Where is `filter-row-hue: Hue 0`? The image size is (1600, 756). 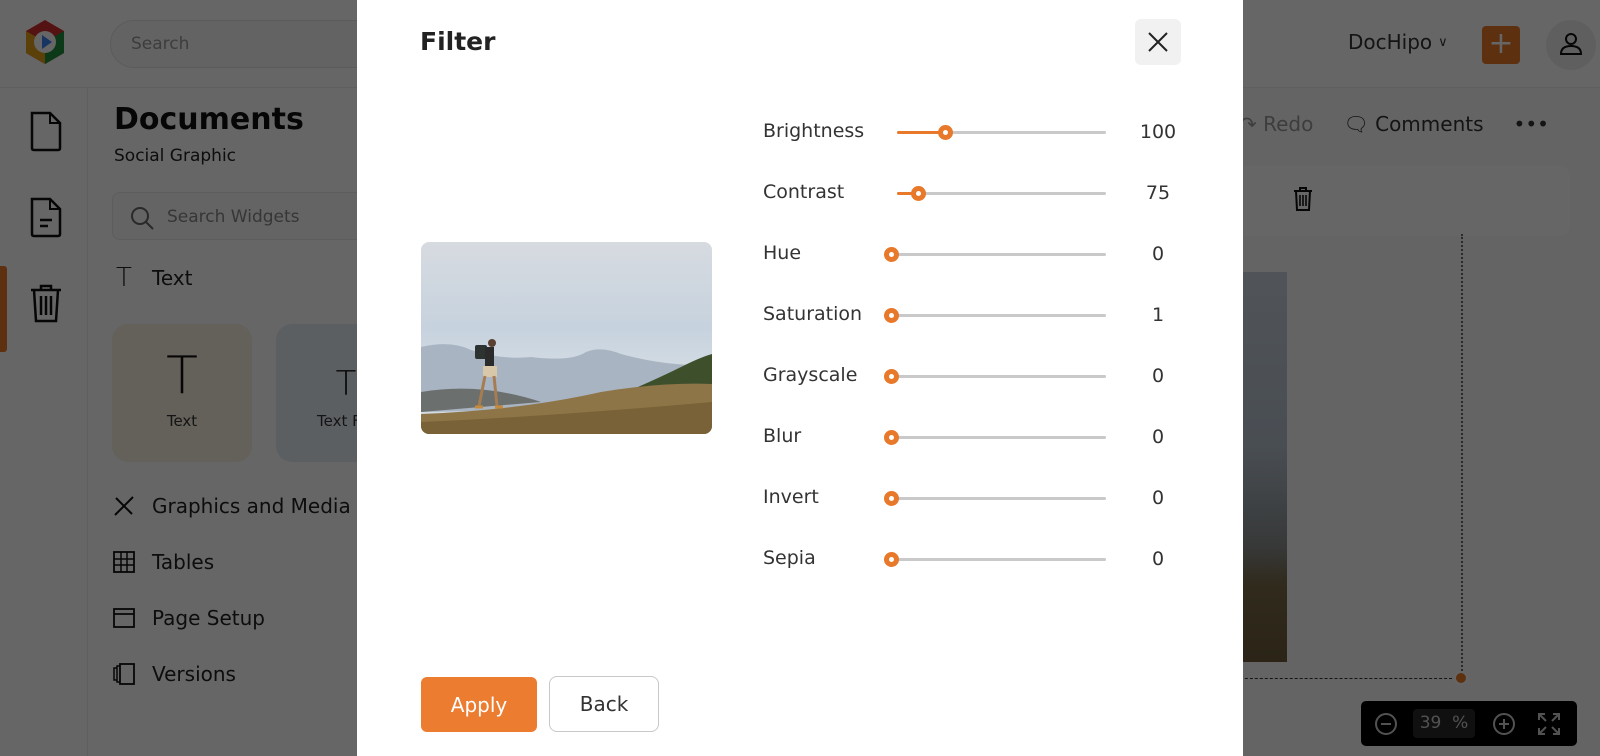 filter-row-hue: Hue 0 is located at coordinates (978, 254).